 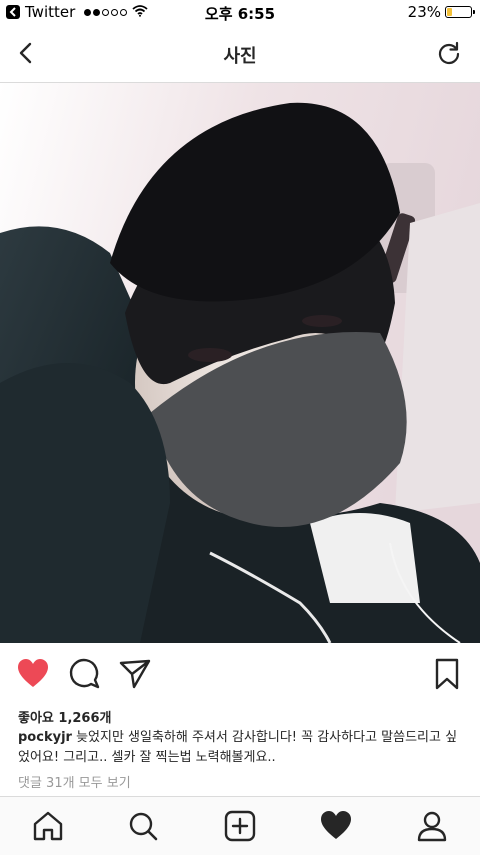 I want to click on page-title: 사진, so click(x=240, y=56).